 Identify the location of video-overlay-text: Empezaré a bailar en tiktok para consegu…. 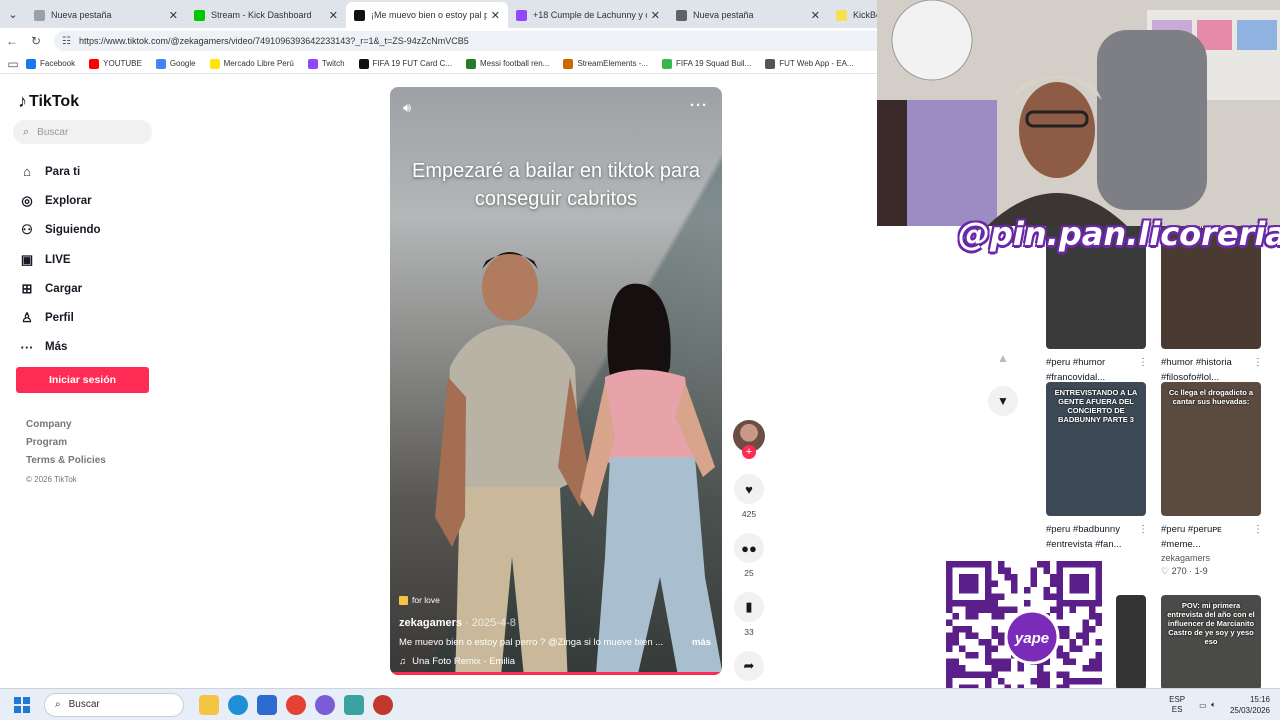
(556, 185).